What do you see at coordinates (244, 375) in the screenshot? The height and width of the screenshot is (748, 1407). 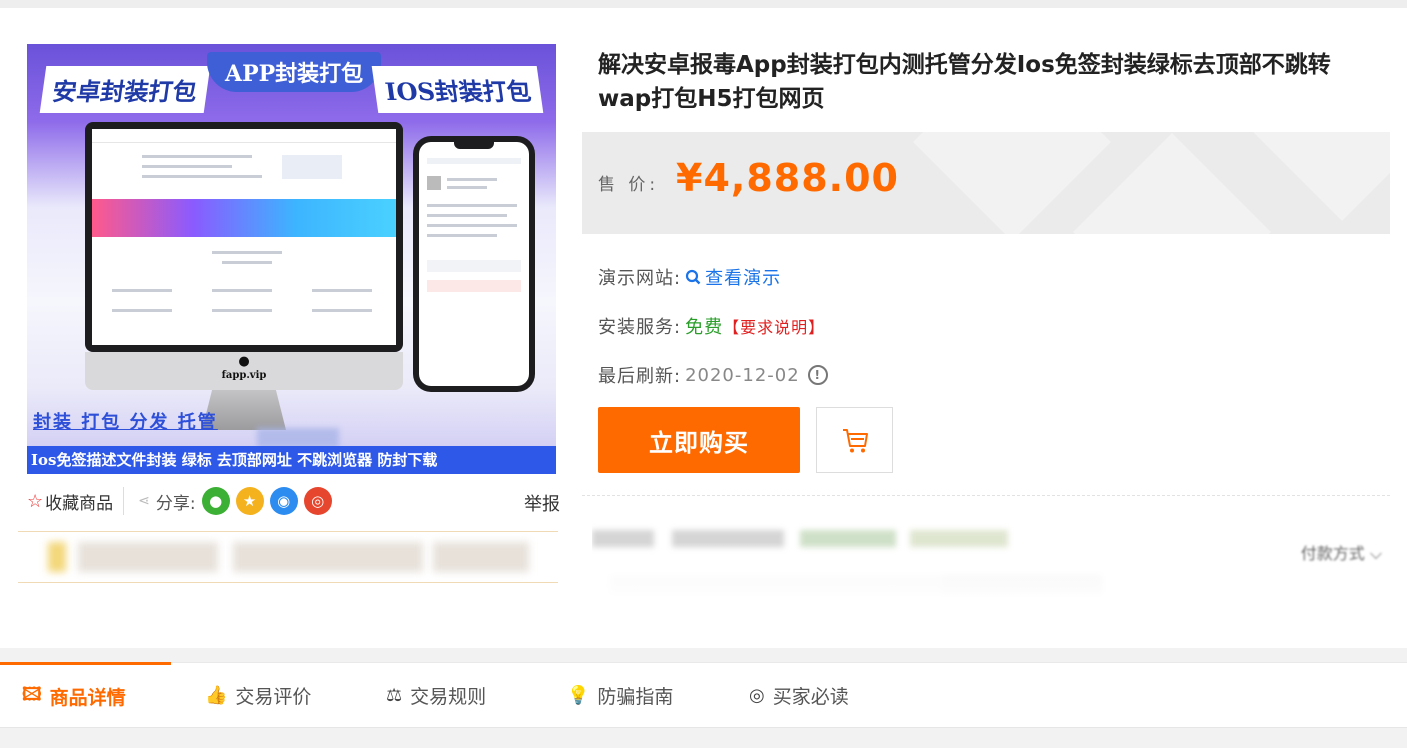 I see `image-brand: fapp.vip` at bounding box center [244, 375].